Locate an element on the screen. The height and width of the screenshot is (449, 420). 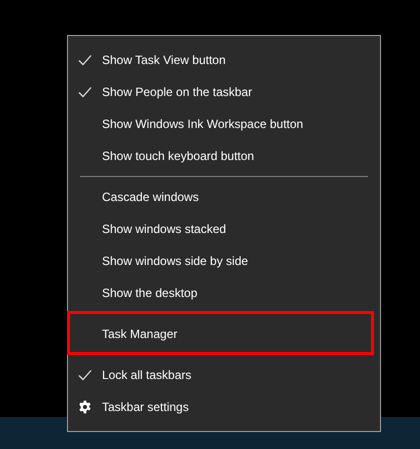
menu-item: Cascade windows is located at coordinates (224, 197).